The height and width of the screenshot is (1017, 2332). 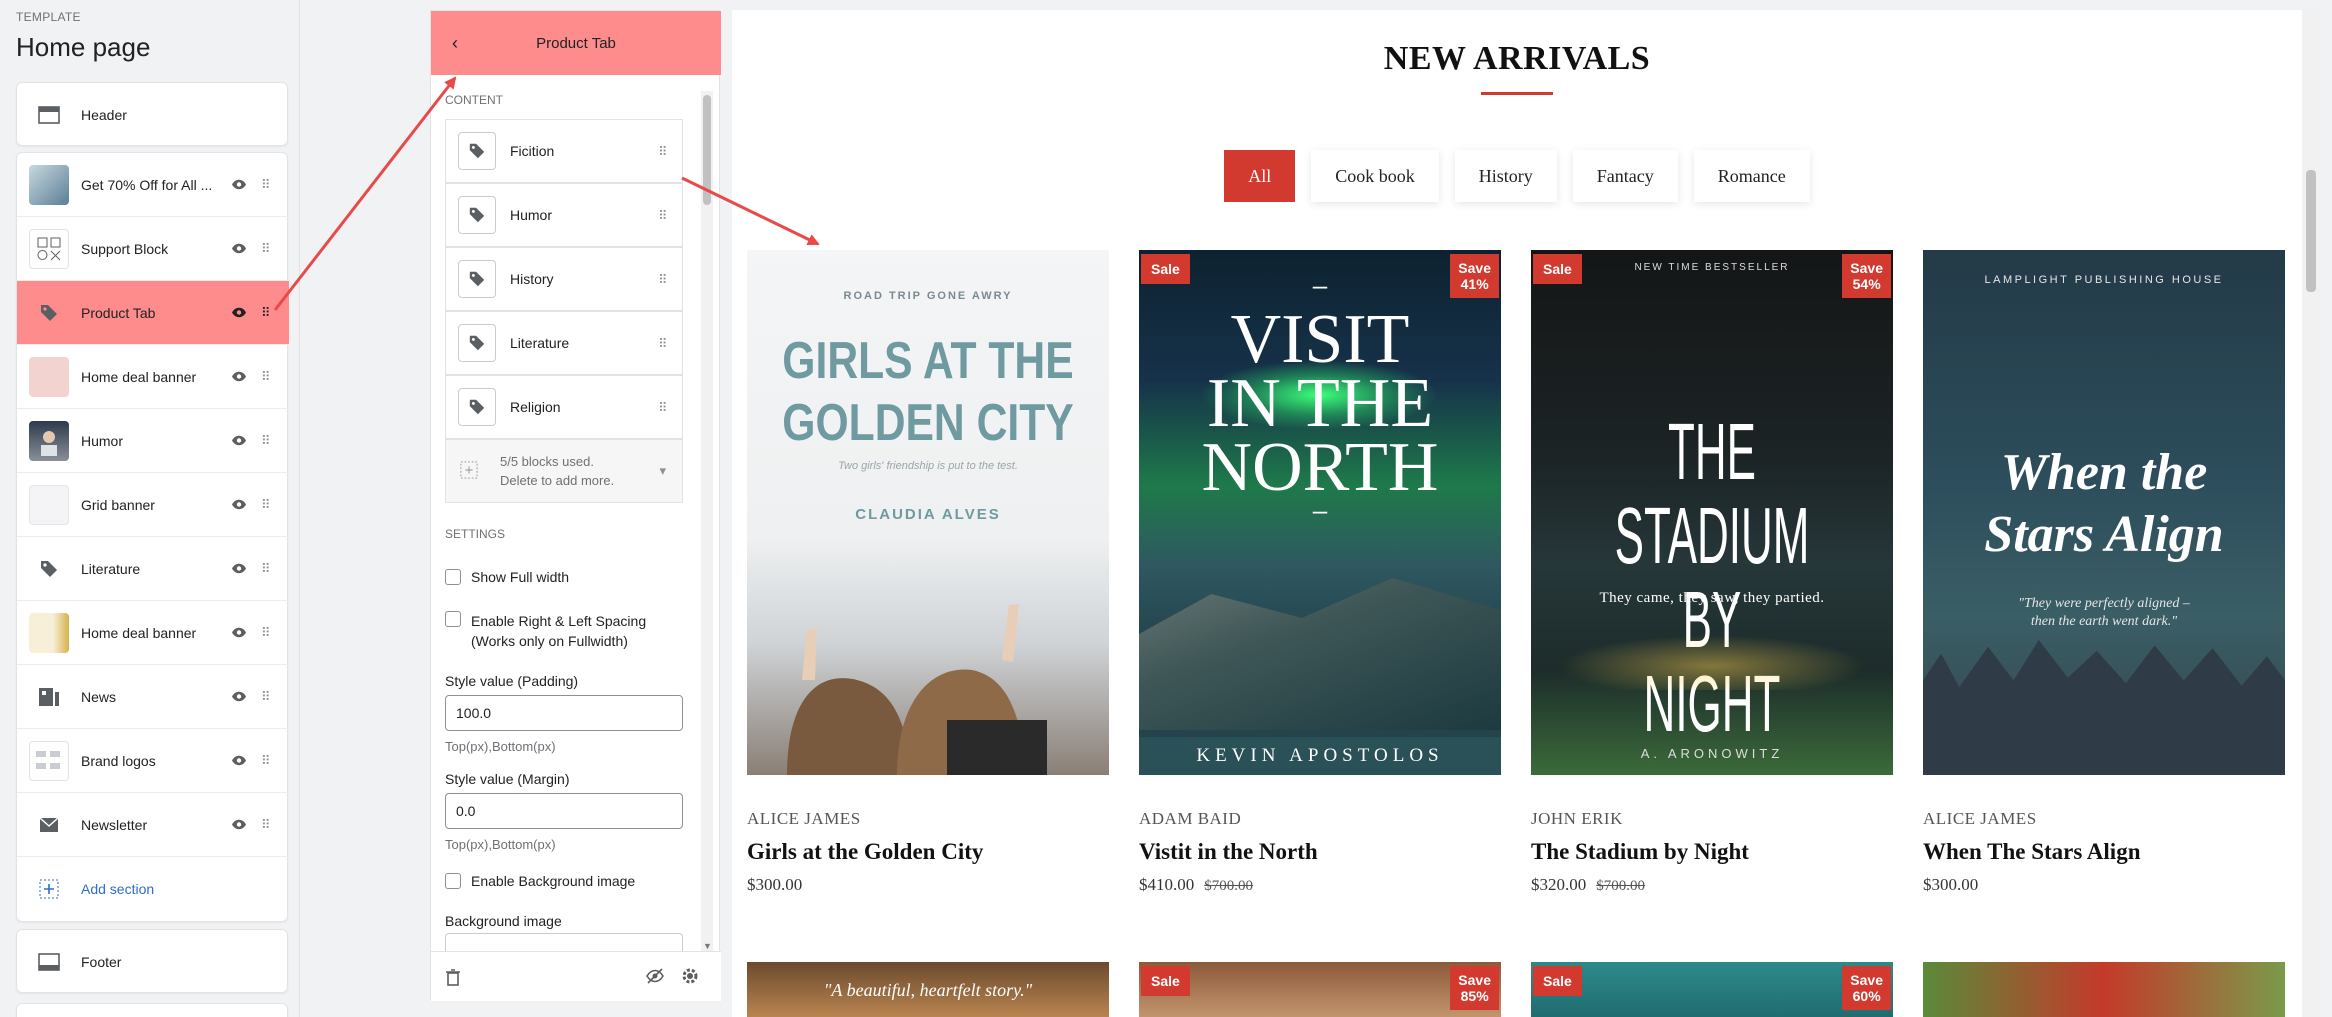 What do you see at coordinates (153, 505) in the screenshot?
I see `section-row-grid-banner: Grid banner ⠿` at bounding box center [153, 505].